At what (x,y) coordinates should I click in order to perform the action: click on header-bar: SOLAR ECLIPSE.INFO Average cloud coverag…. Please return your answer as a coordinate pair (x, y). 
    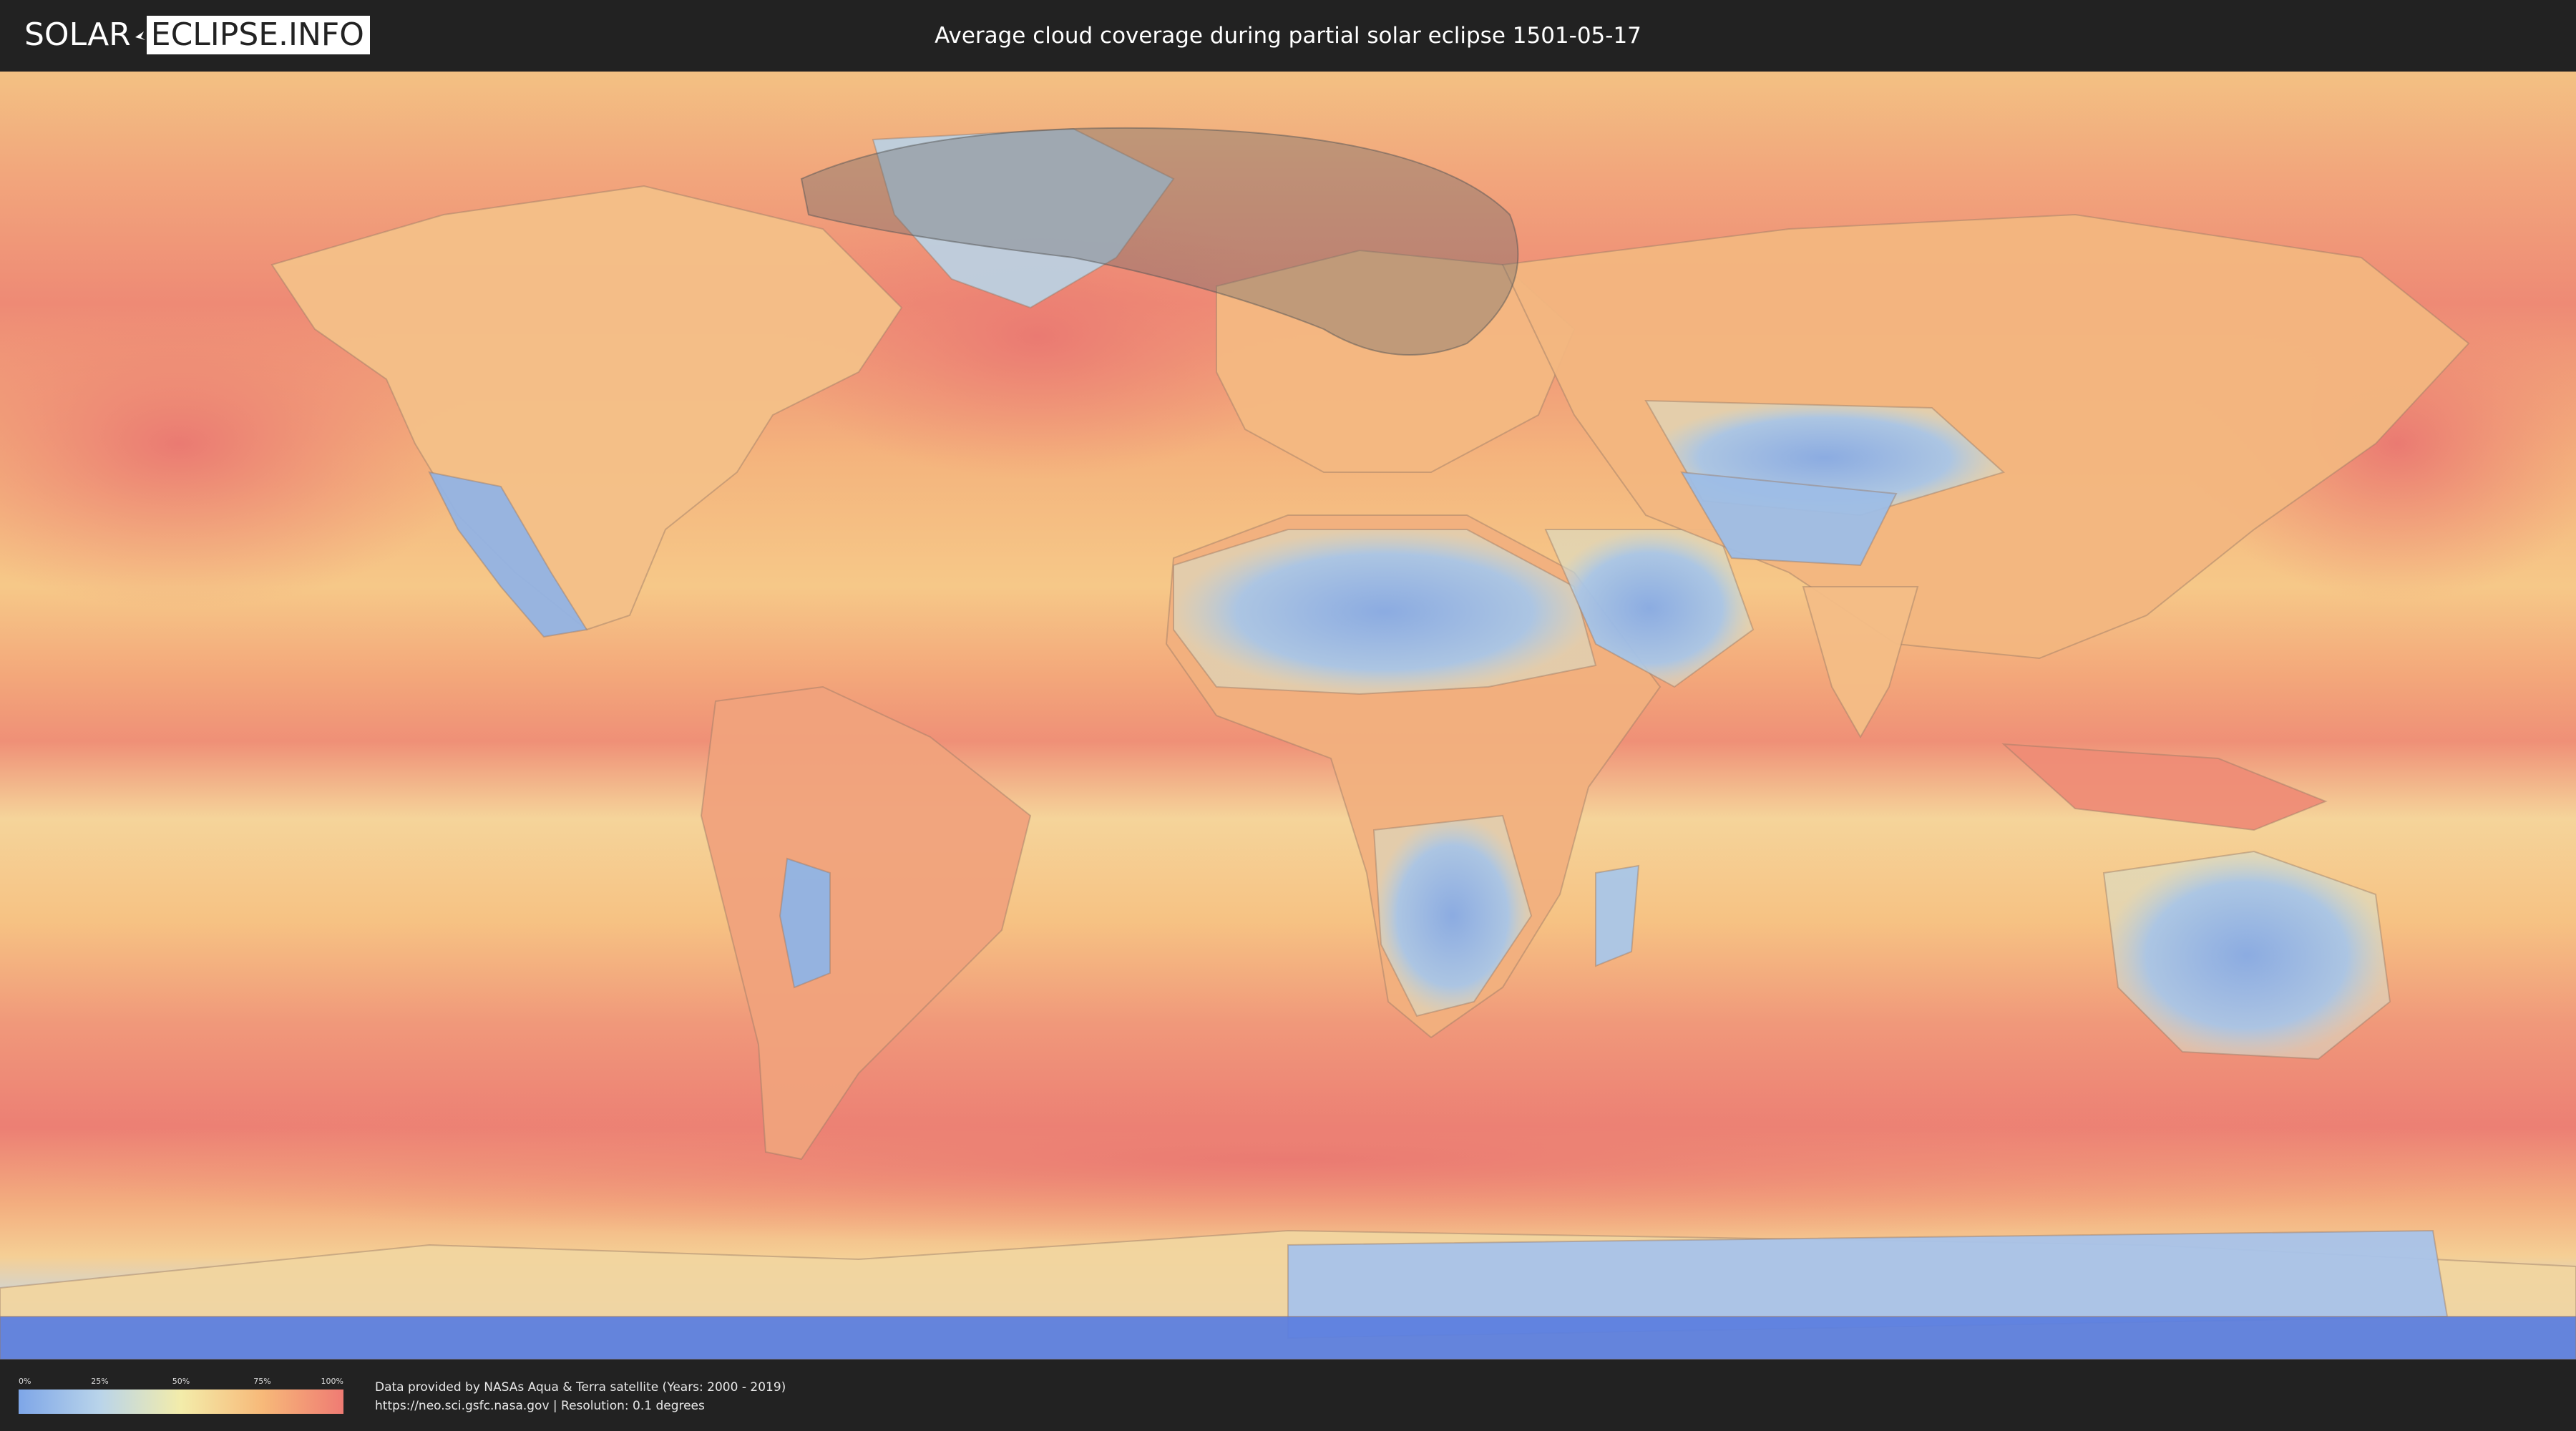
    Looking at the image, I should click on (1288, 36).